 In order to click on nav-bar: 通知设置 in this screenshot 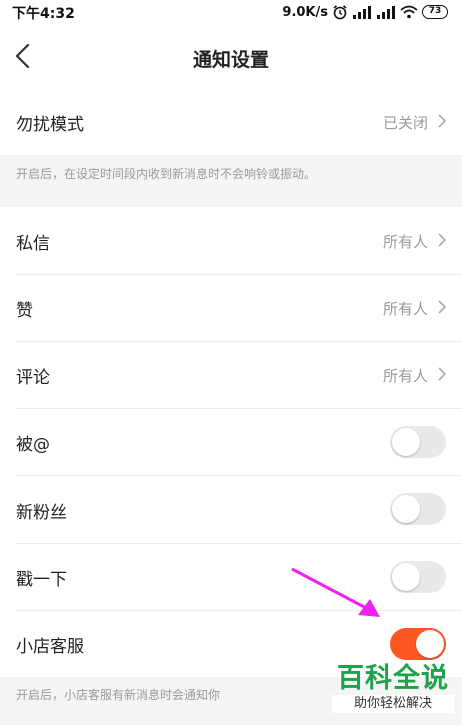, I will do `click(231, 57)`.